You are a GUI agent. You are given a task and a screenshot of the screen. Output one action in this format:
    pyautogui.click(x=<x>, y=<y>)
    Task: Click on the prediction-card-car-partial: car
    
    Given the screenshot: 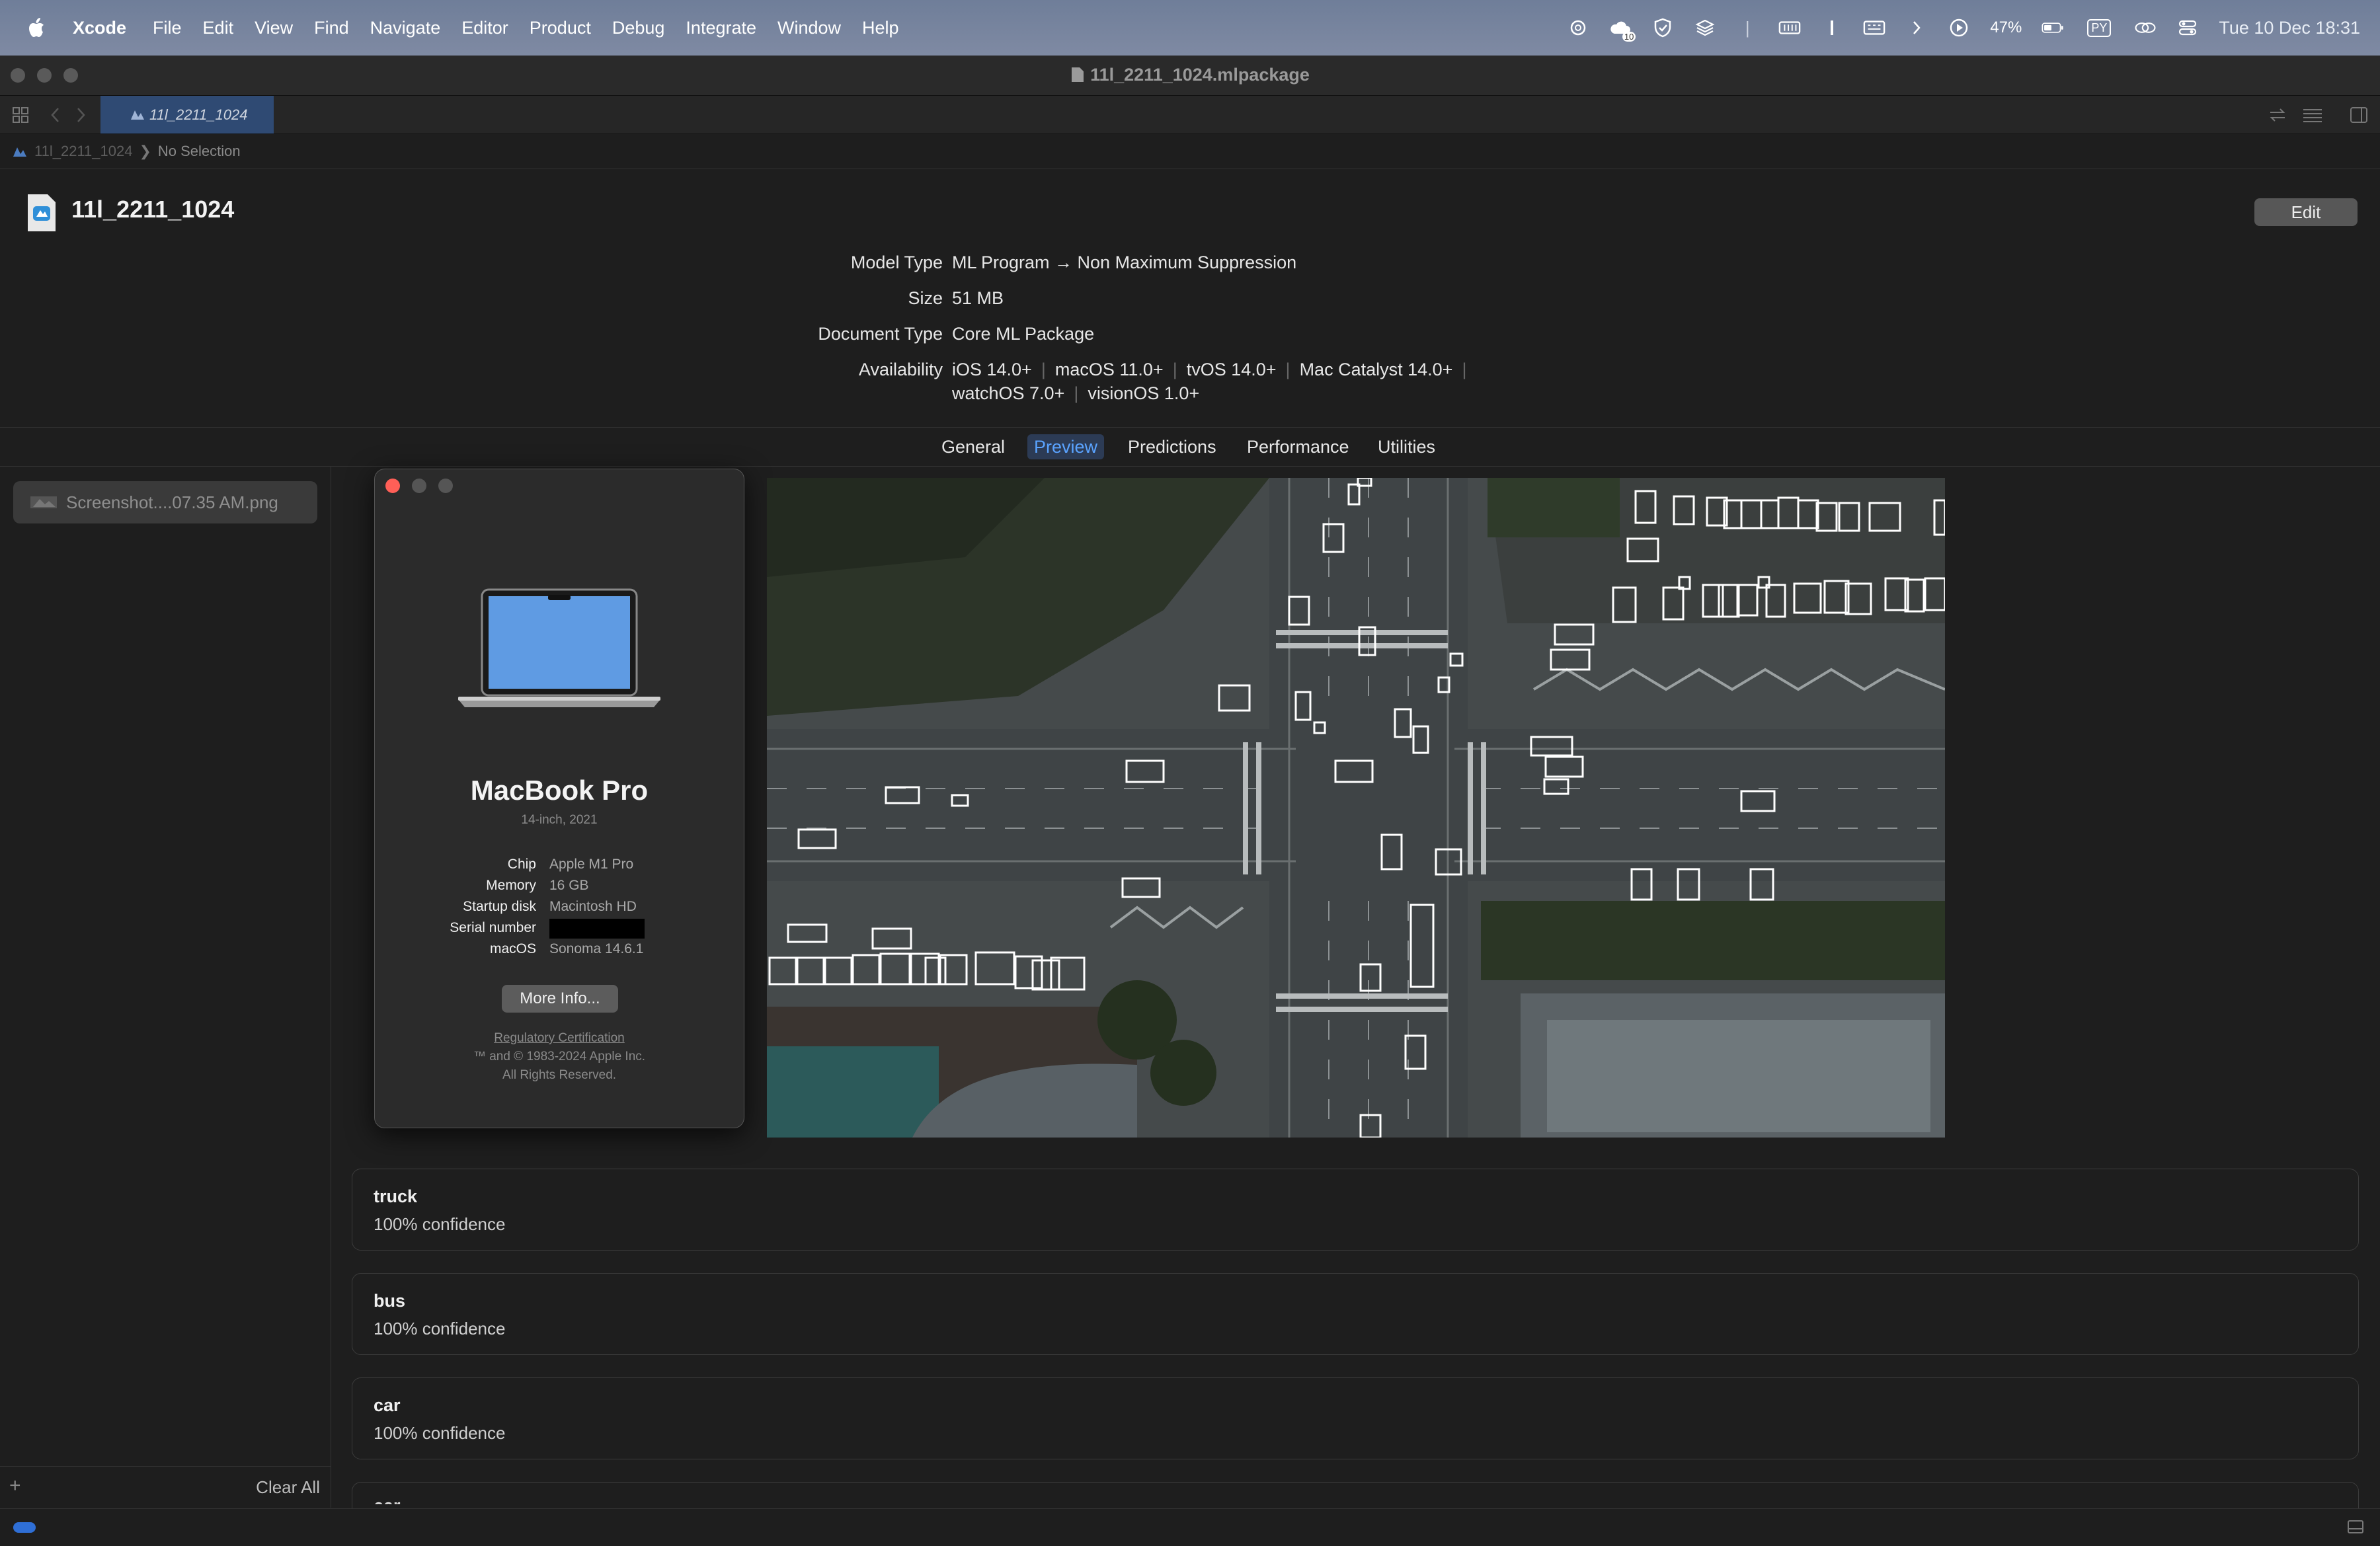 What is the action you would take?
    pyautogui.click(x=1355, y=1495)
    